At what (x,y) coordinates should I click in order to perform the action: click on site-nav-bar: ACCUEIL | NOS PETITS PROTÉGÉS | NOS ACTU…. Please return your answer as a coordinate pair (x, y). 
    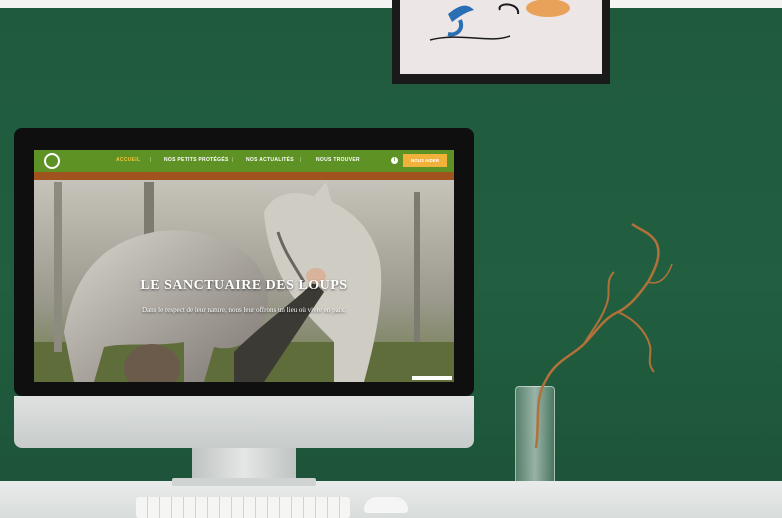
    Looking at the image, I should click on (244, 161).